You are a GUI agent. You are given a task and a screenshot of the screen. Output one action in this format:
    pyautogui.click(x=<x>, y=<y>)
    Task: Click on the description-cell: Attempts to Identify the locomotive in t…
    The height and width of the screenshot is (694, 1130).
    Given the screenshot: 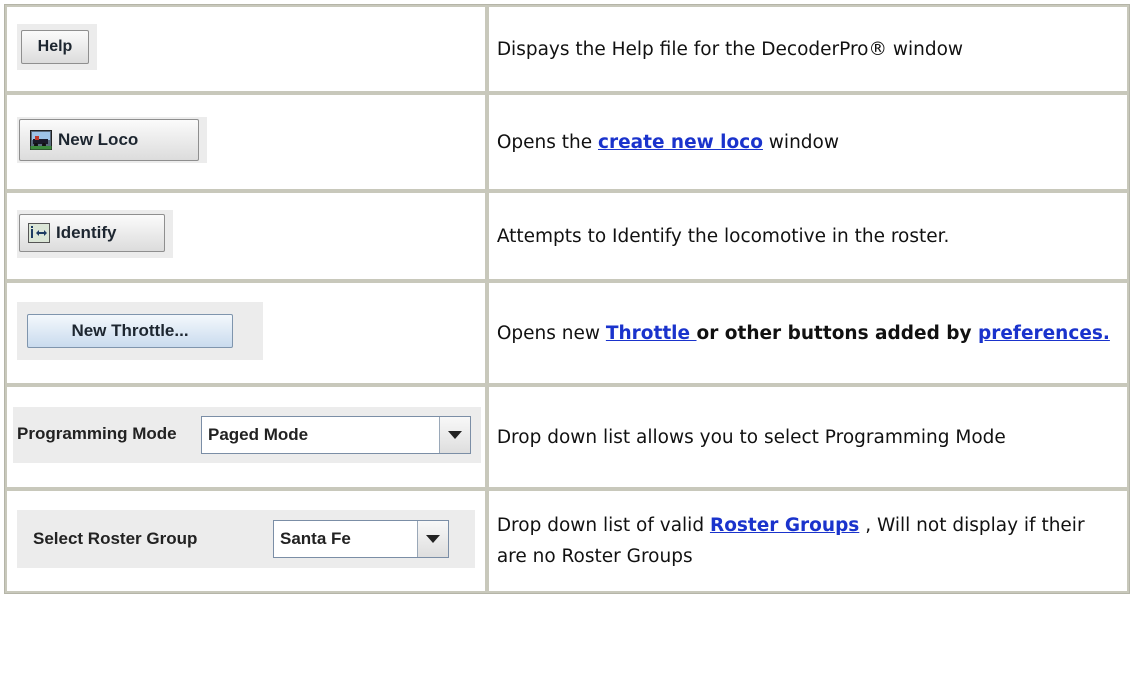 What is the action you would take?
    pyautogui.click(x=807, y=236)
    